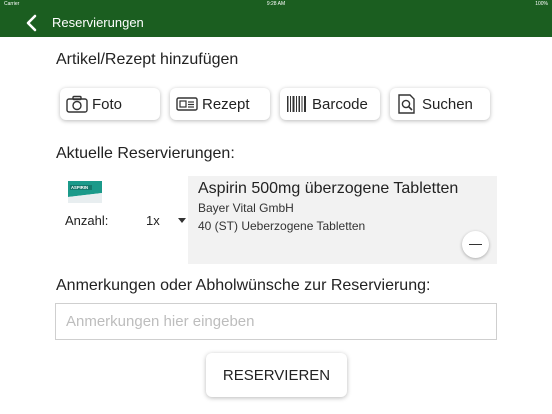 This screenshot has width=552, height=414. Describe the element at coordinates (276, 23) in the screenshot. I see `nav-bar: Reservierungen` at that location.